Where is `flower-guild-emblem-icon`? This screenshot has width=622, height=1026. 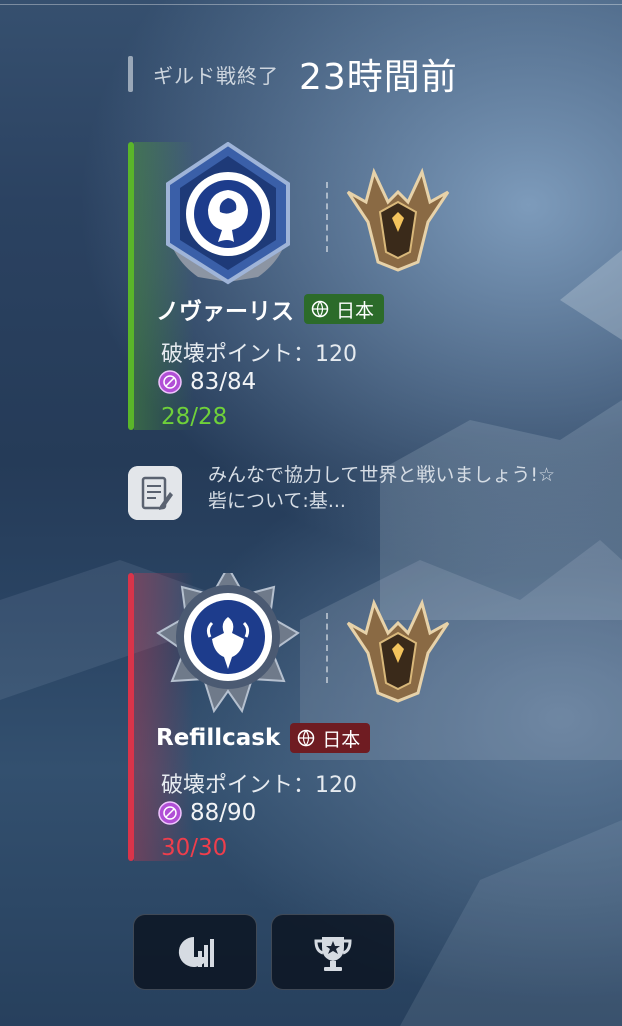 flower-guild-emblem-icon is located at coordinates (228, 643).